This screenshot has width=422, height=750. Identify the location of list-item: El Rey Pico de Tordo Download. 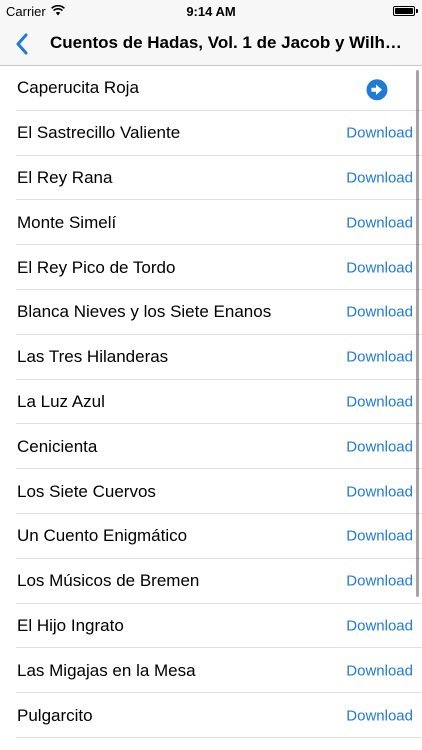
(211, 267).